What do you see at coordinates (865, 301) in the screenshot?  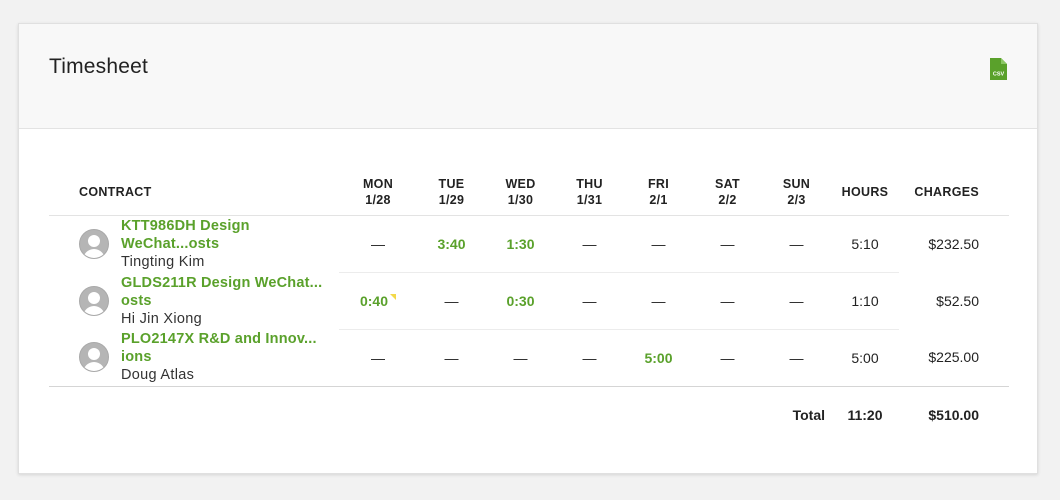 I see `row-hours: 1:10` at bounding box center [865, 301].